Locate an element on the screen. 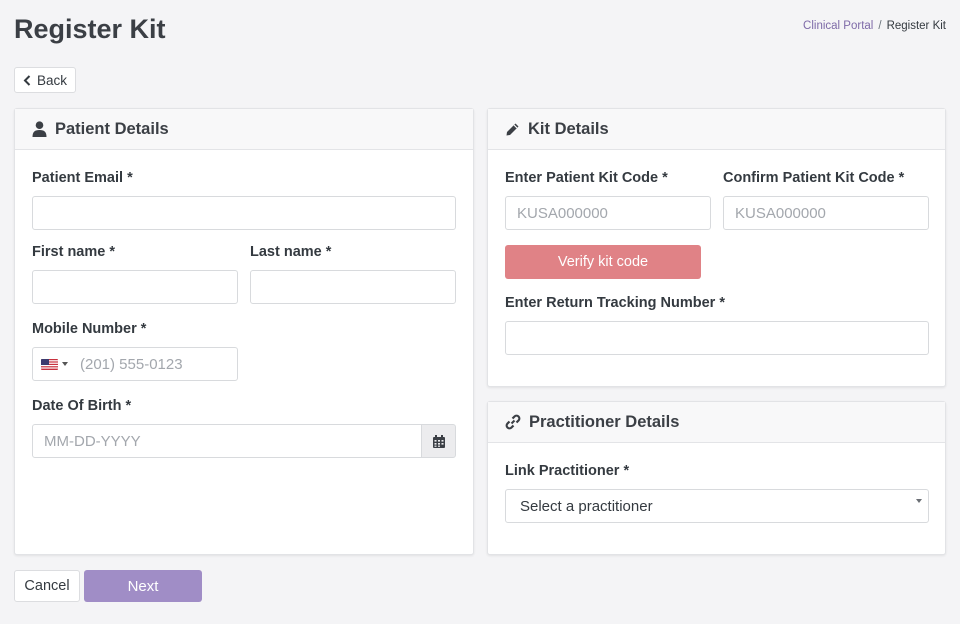 This screenshot has height=624, width=960. calendar-icon is located at coordinates (438, 441).